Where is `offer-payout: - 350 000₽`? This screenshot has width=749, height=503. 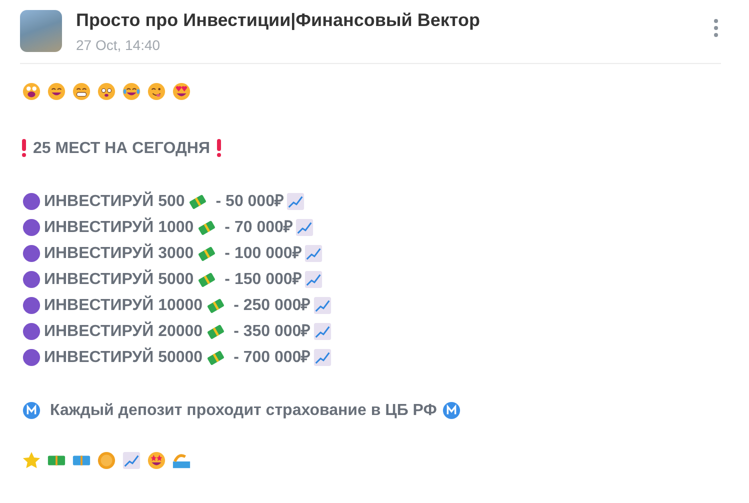 offer-payout: - 350 000₽ is located at coordinates (272, 331).